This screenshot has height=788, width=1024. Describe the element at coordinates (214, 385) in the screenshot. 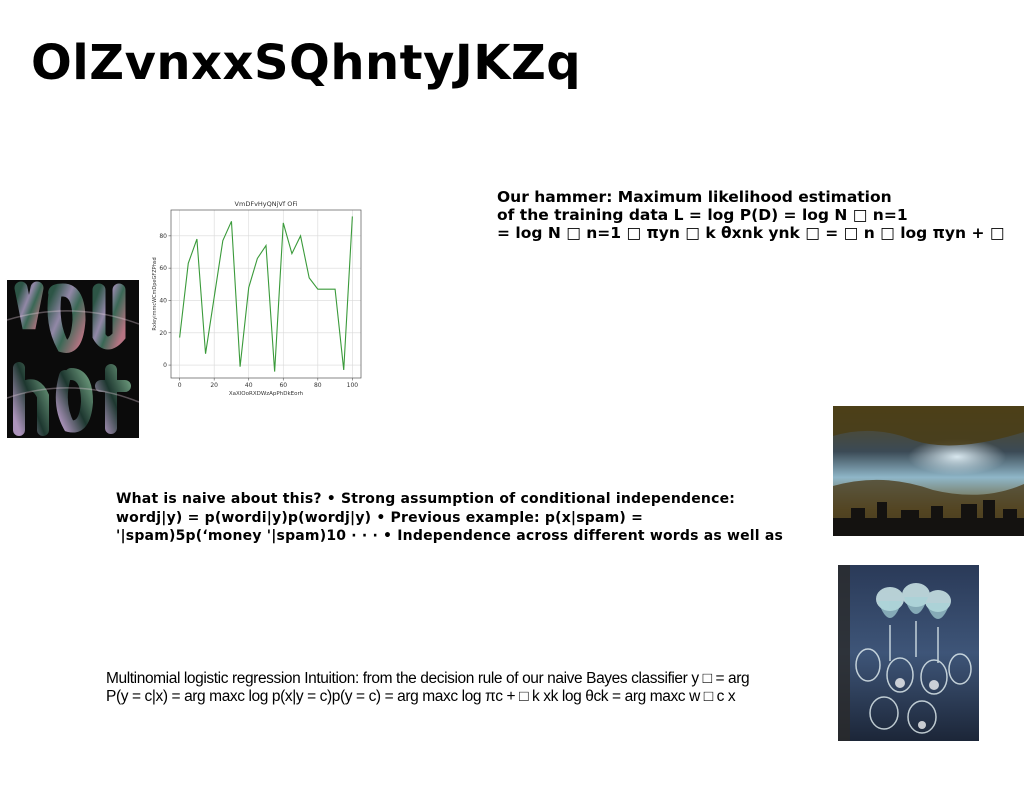

I see `x-tick-label: 20` at that location.